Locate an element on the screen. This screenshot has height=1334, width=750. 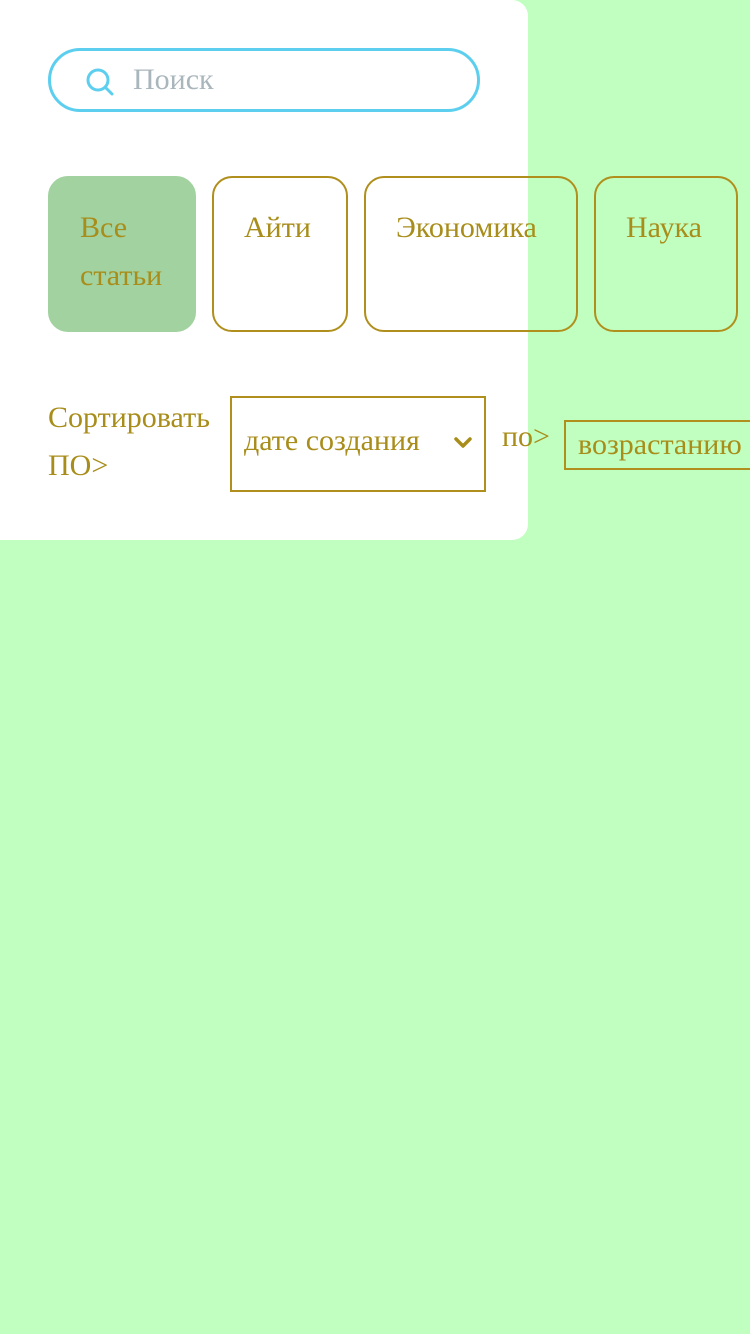
sort-field-select: дате создания is located at coordinates (358, 444).